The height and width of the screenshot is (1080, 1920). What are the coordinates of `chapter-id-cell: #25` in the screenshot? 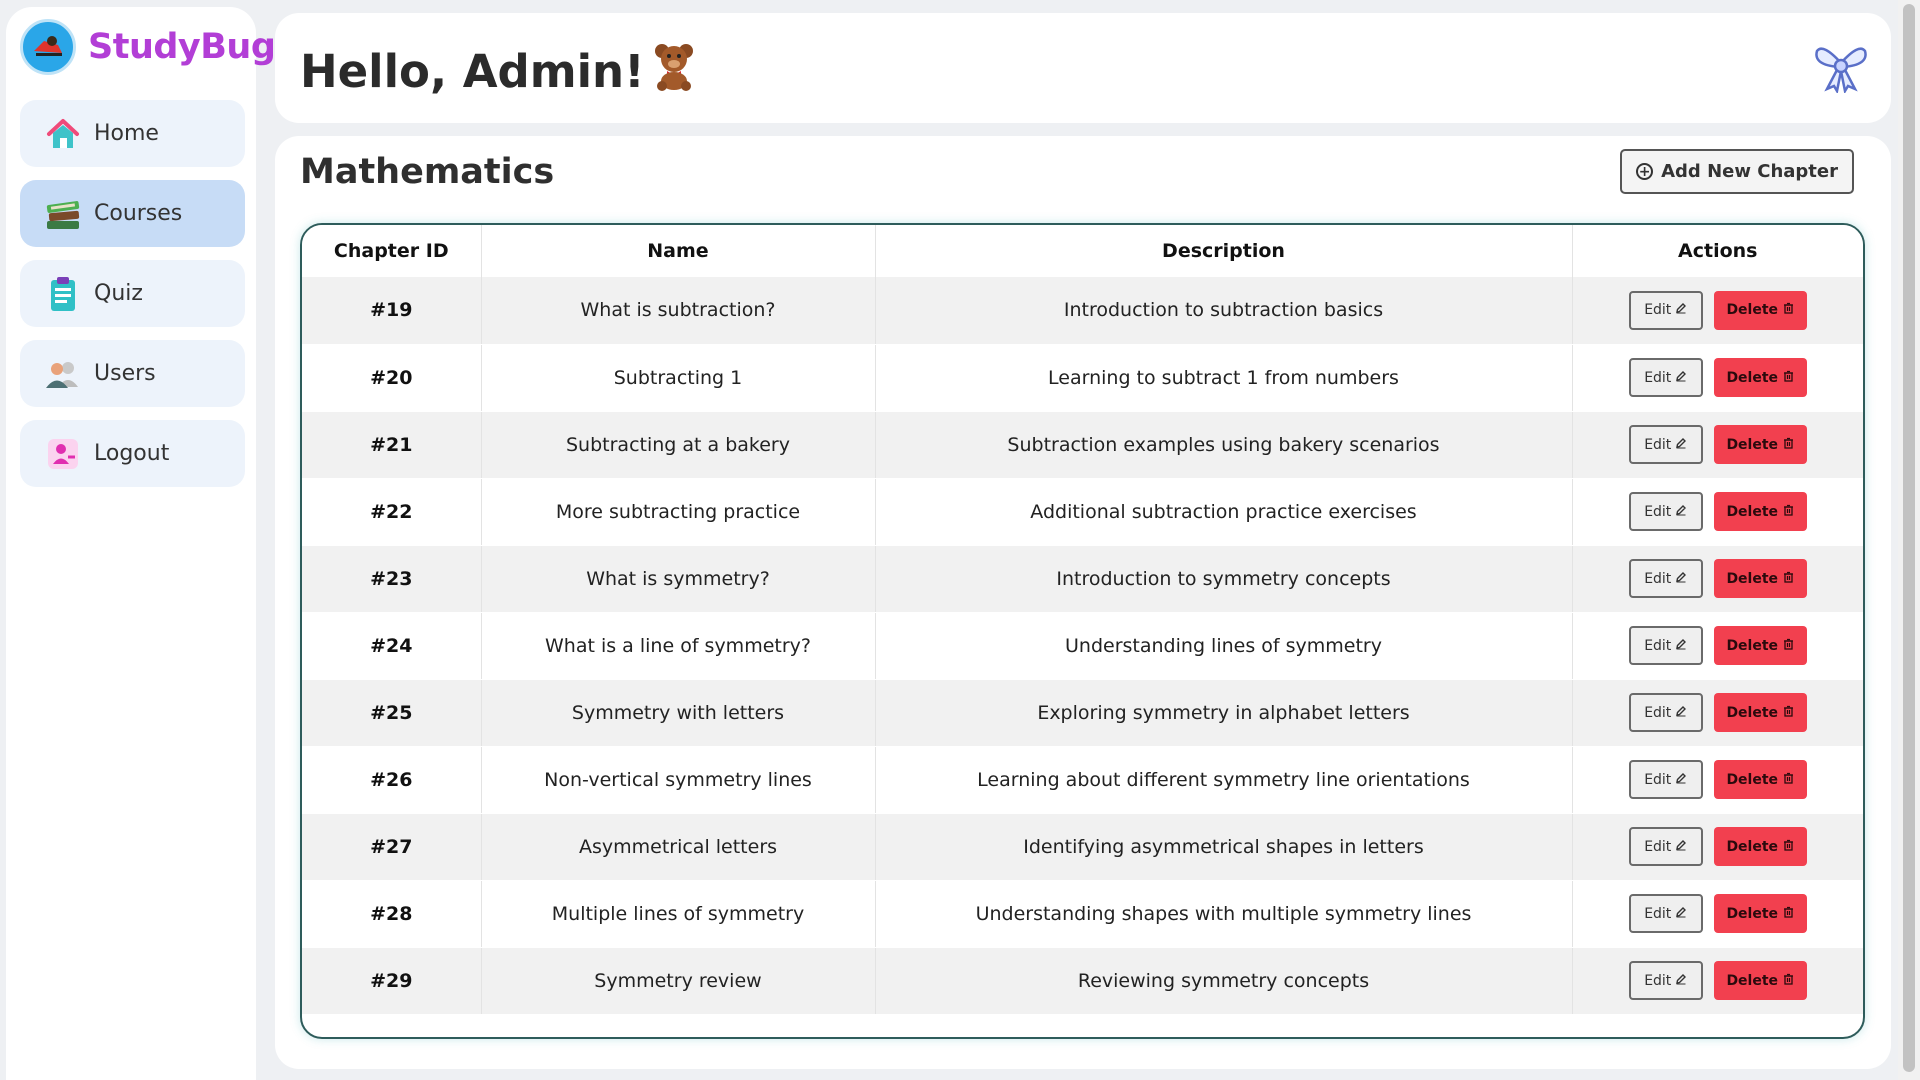 It's located at (392, 713).